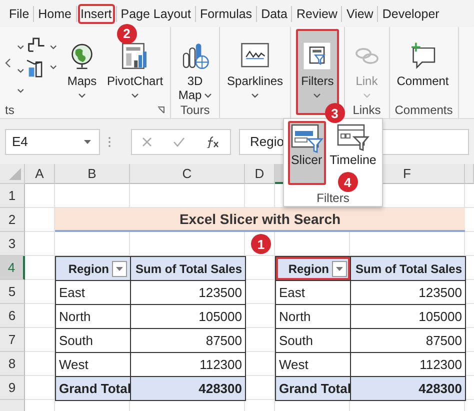  Describe the element at coordinates (12, 292) in the screenshot. I see `row-header: 5` at that location.